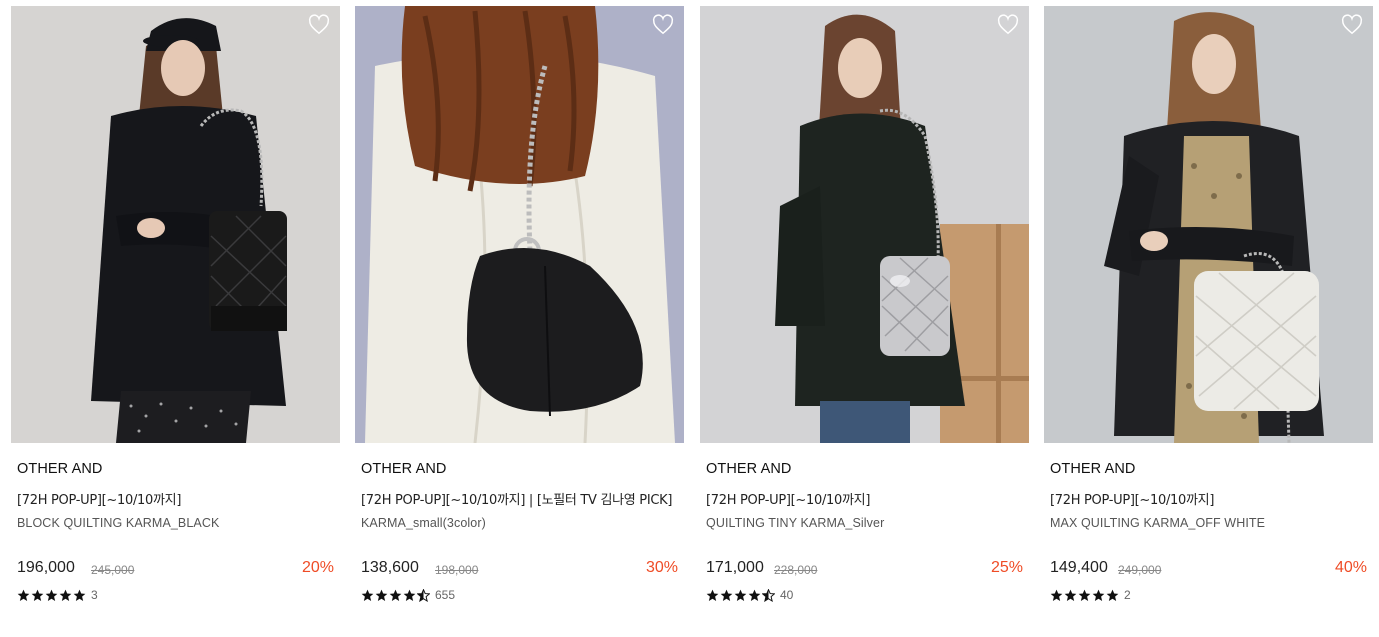  Describe the element at coordinates (317, 567) in the screenshot. I see `discount-rate: 20%` at that location.